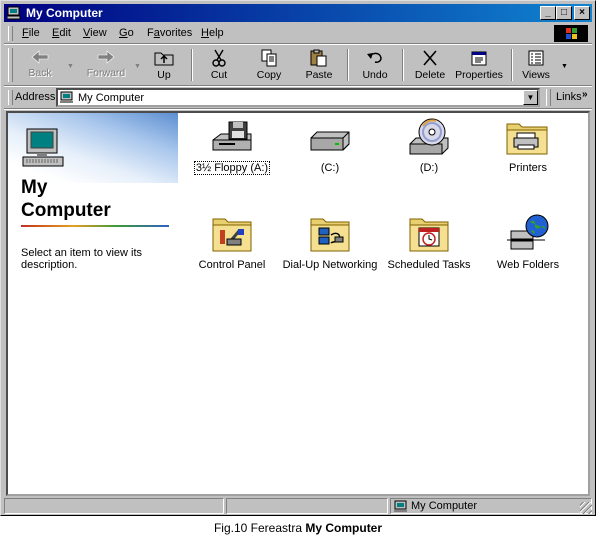 The height and width of the screenshot is (540, 596). What do you see at coordinates (548, 13) in the screenshot?
I see `minimize-button: _` at bounding box center [548, 13].